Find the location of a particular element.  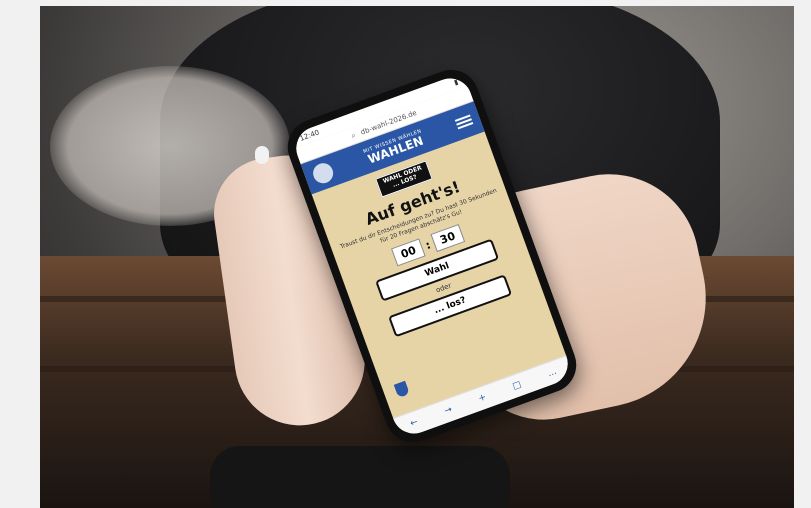

hamburger-menu-icon is located at coordinates (464, 122).